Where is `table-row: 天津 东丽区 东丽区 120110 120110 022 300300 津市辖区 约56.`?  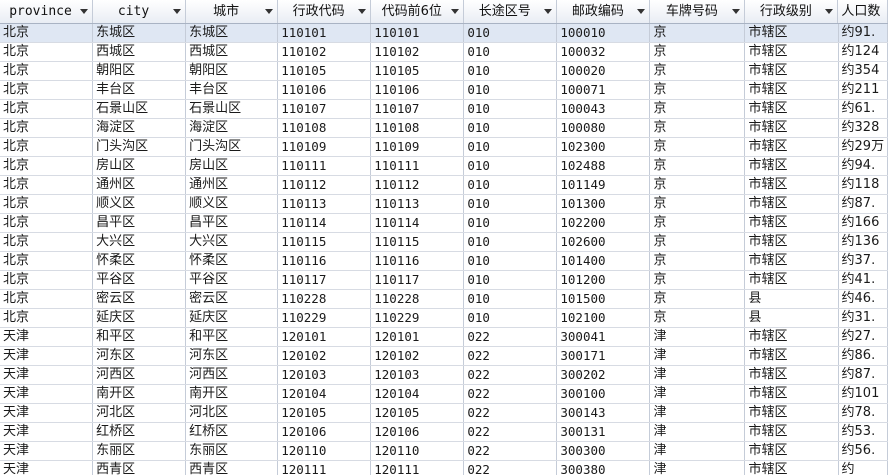 table-row: 天津 东丽区 东丽区 120110 120110 022 300300 津市辖区 约56. is located at coordinates (444, 451).